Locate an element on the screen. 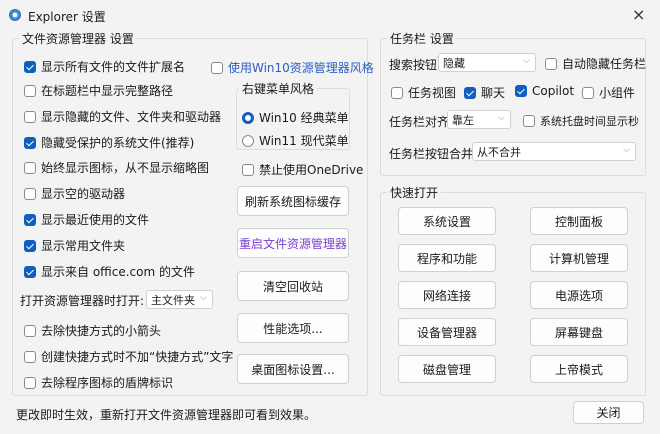 The width and height of the screenshot is (660, 434). open-select: 主文件夹 ⌵ is located at coordinates (179, 299).